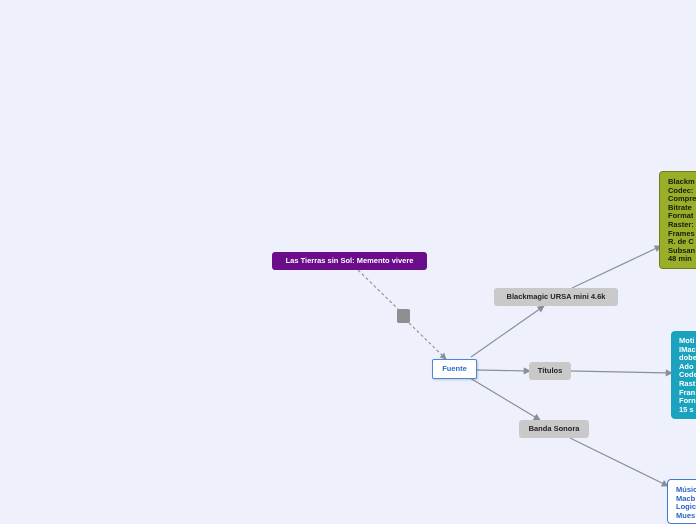 The height and width of the screenshot is (524, 696). Describe the element at coordinates (507, 331) in the screenshot. I see `connector-fuente-to-ursa` at that location.